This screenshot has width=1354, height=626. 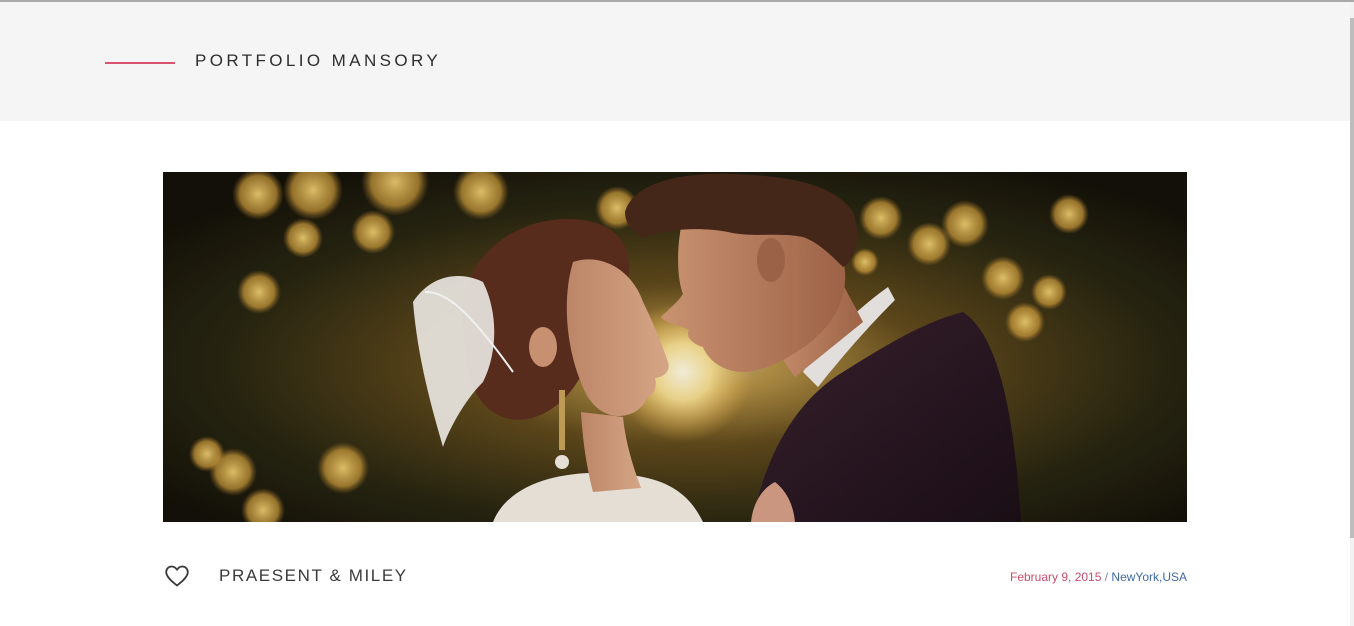 What do you see at coordinates (1149, 577) in the screenshot?
I see `portfolio-item-location-link: NewYork,USA` at bounding box center [1149, 577].